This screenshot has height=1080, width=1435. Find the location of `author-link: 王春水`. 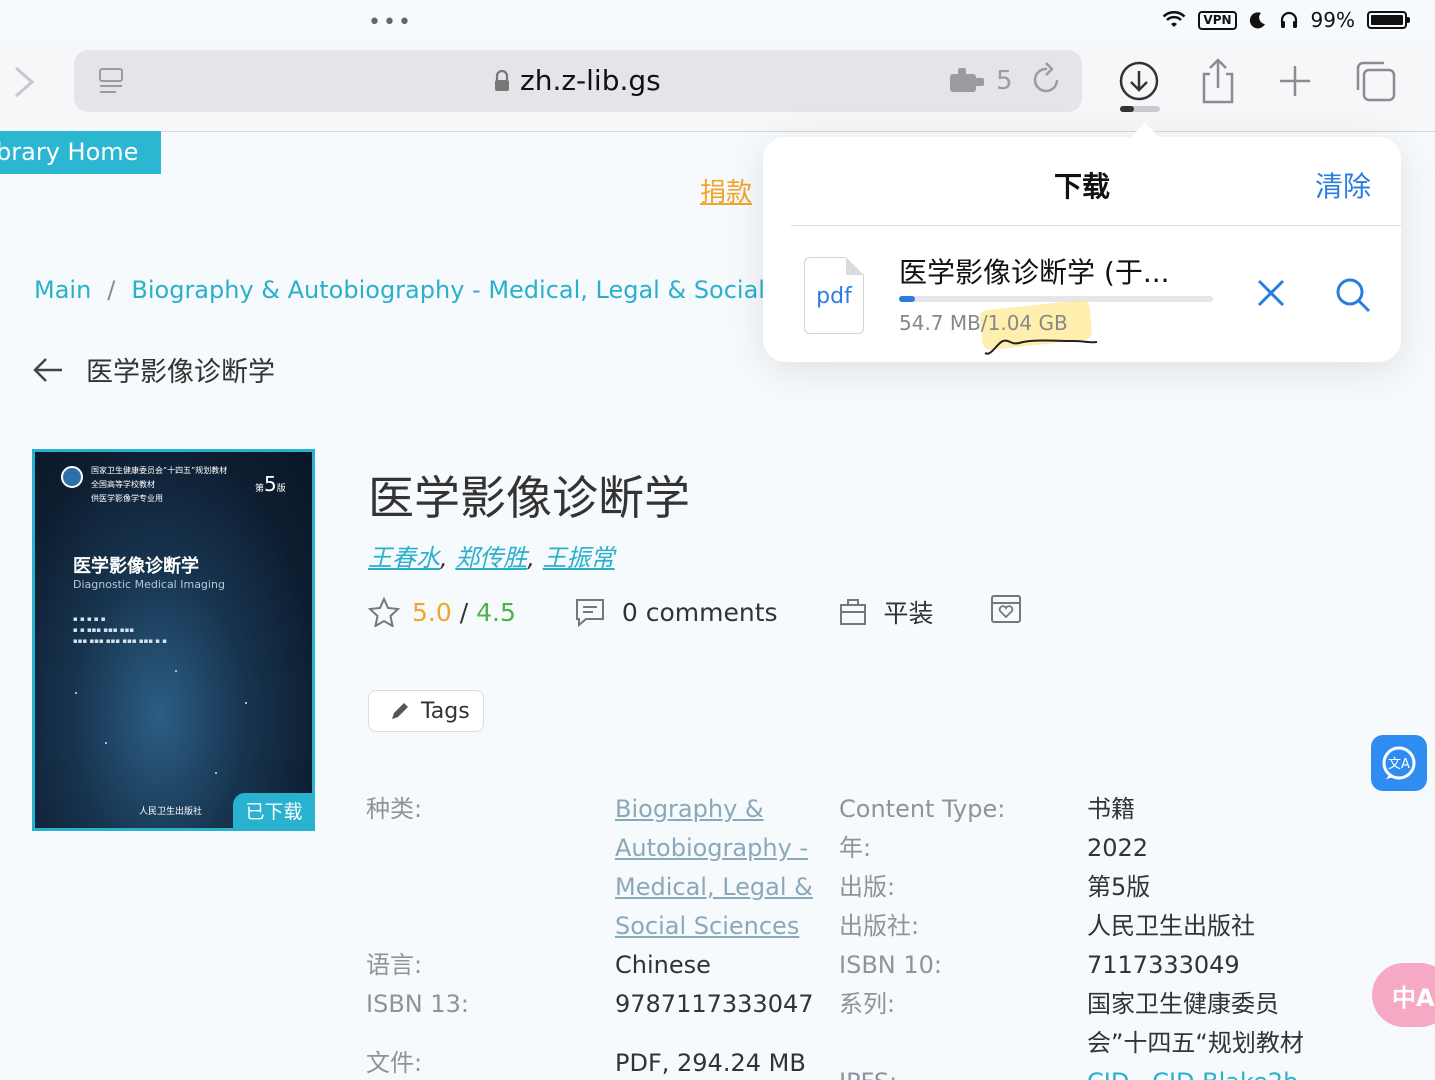

author-link: 王春水 is located at coordinates (404, 558).